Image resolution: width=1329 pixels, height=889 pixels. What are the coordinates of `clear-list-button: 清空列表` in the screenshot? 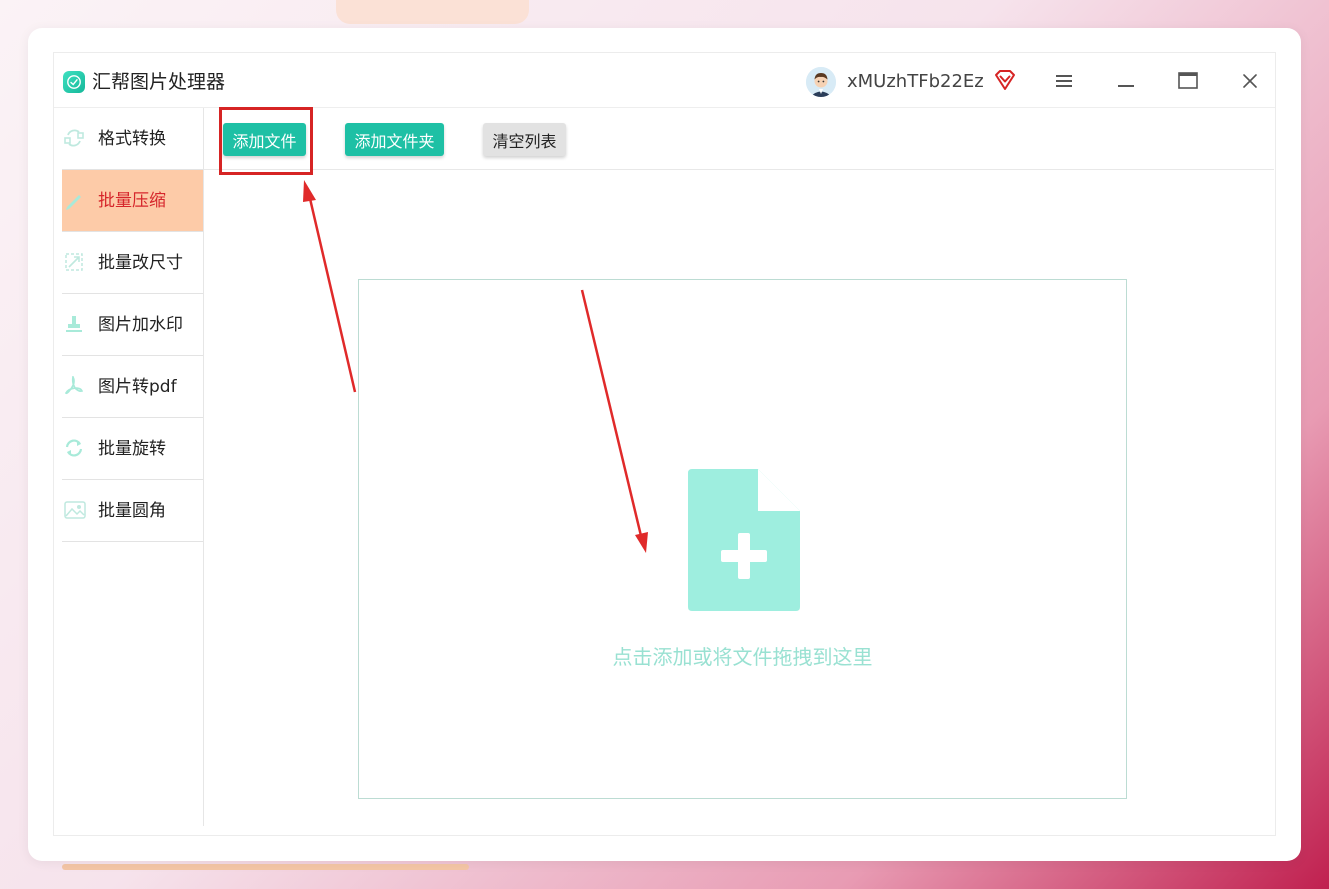 It's located at (524, 139).